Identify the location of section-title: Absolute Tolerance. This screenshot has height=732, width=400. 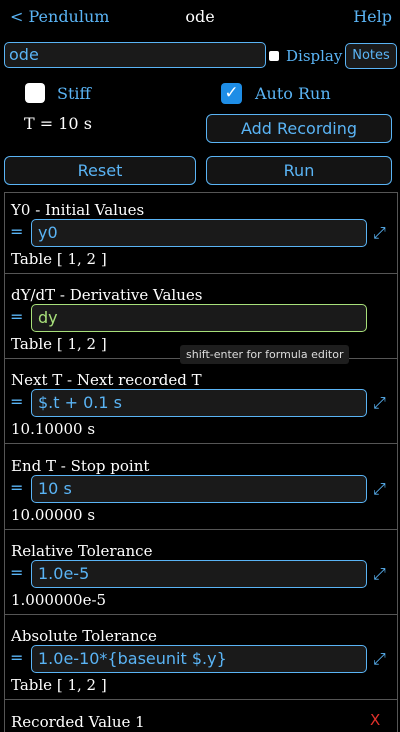
(84, 636).